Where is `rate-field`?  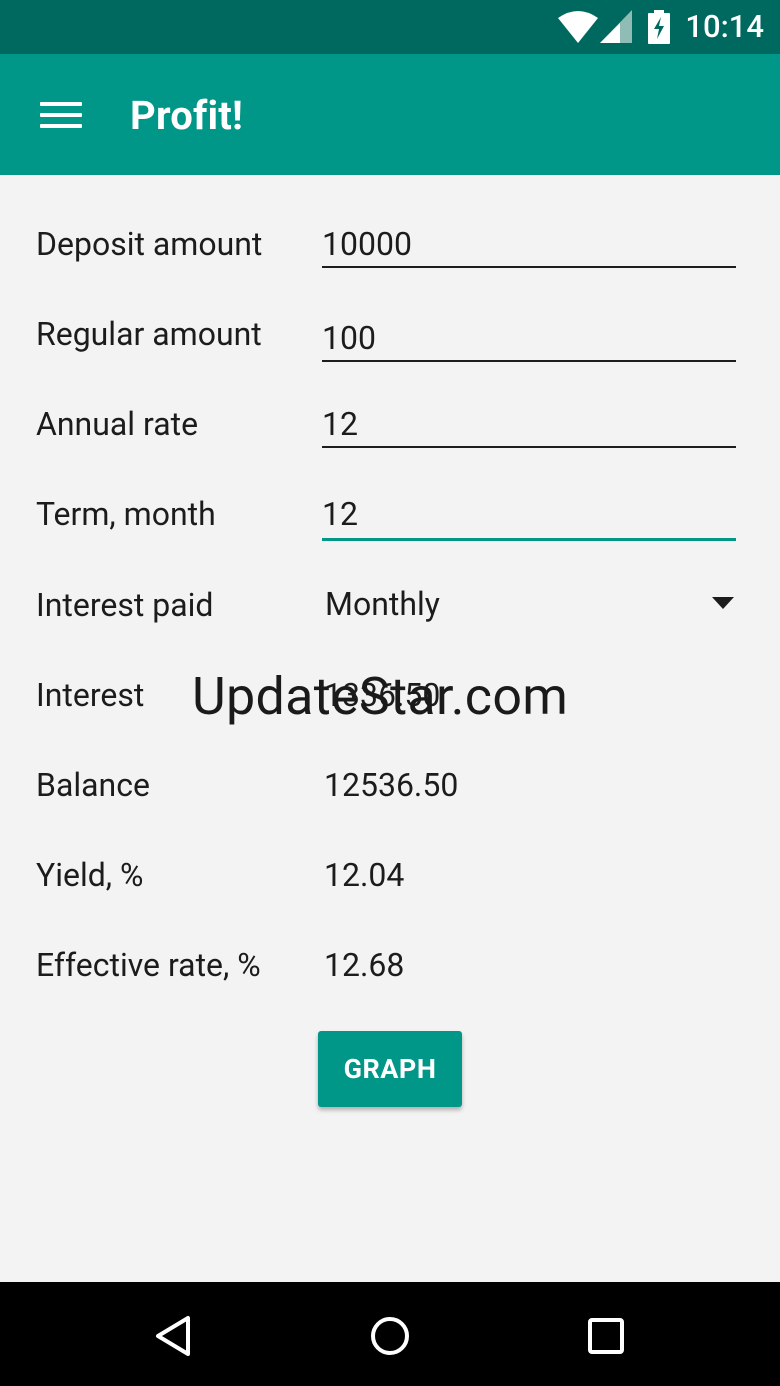
rate-field is located at coordinates (529, 425).